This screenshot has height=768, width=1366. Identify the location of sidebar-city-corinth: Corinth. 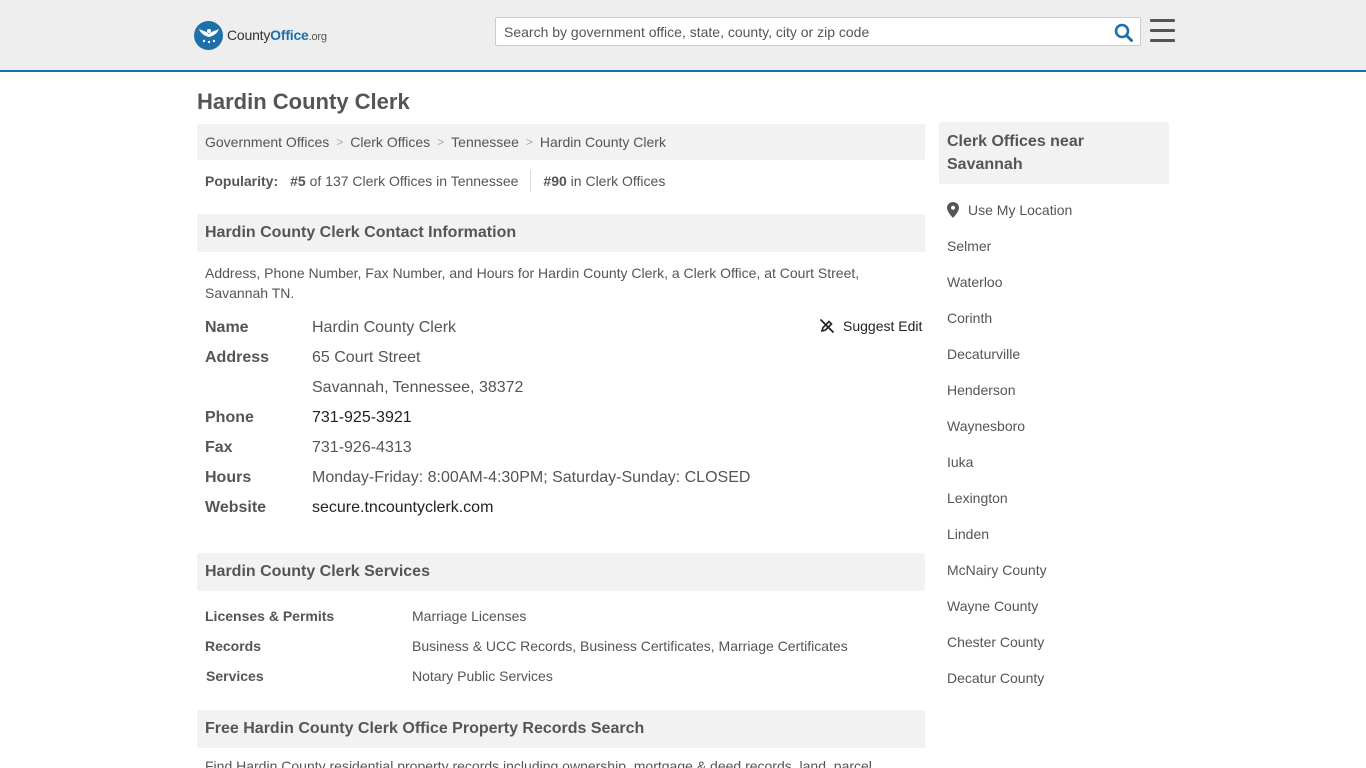
(969, 318).